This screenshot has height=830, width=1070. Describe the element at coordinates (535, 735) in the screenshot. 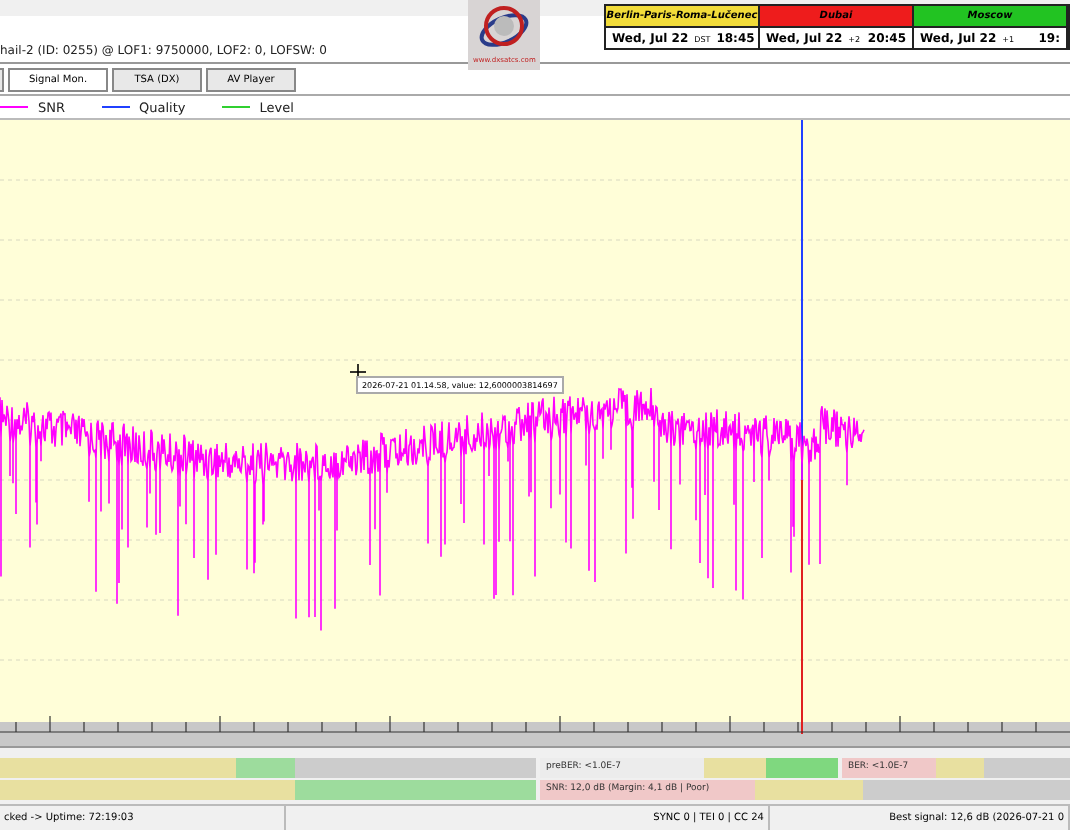

I see `scrollbar` at that location.